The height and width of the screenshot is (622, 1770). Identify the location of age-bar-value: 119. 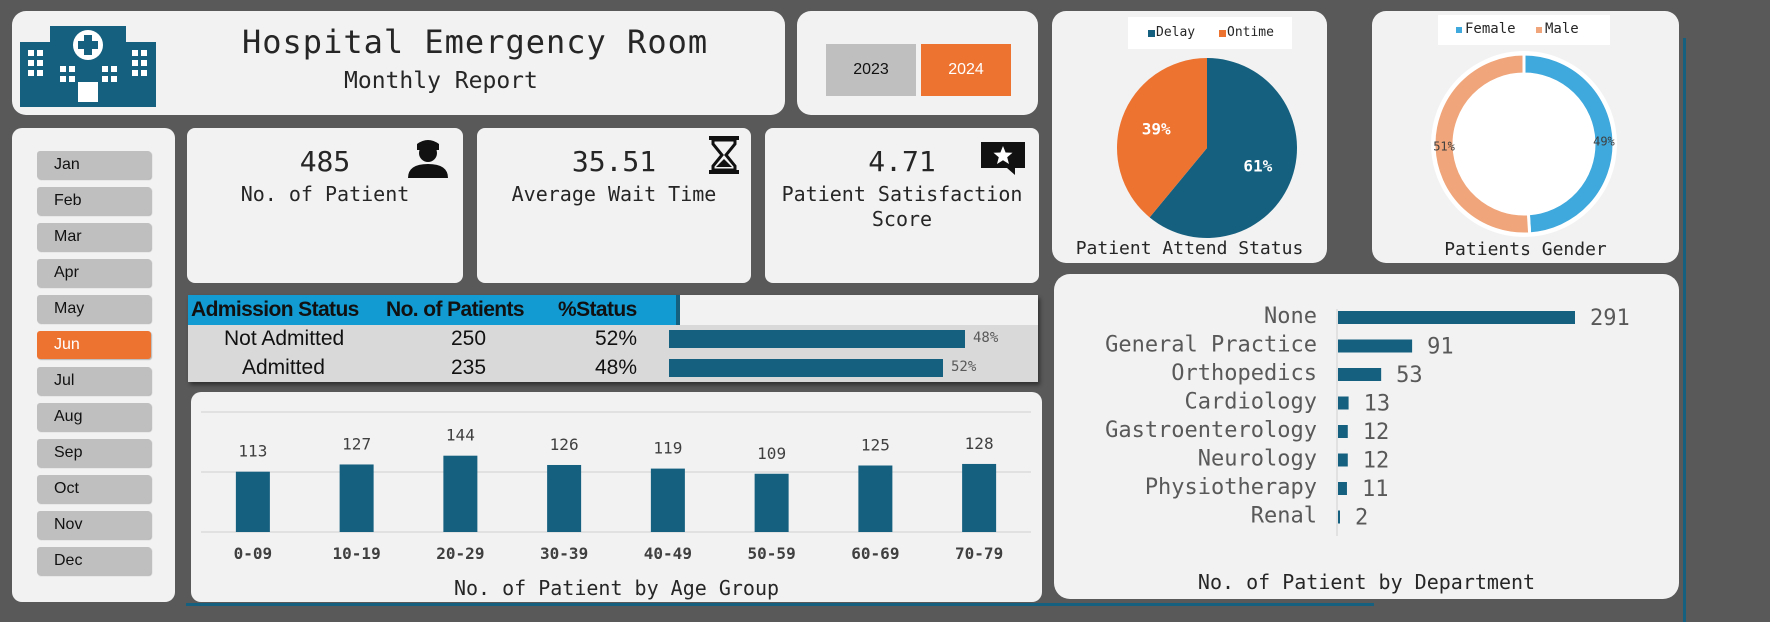
(667, 448).